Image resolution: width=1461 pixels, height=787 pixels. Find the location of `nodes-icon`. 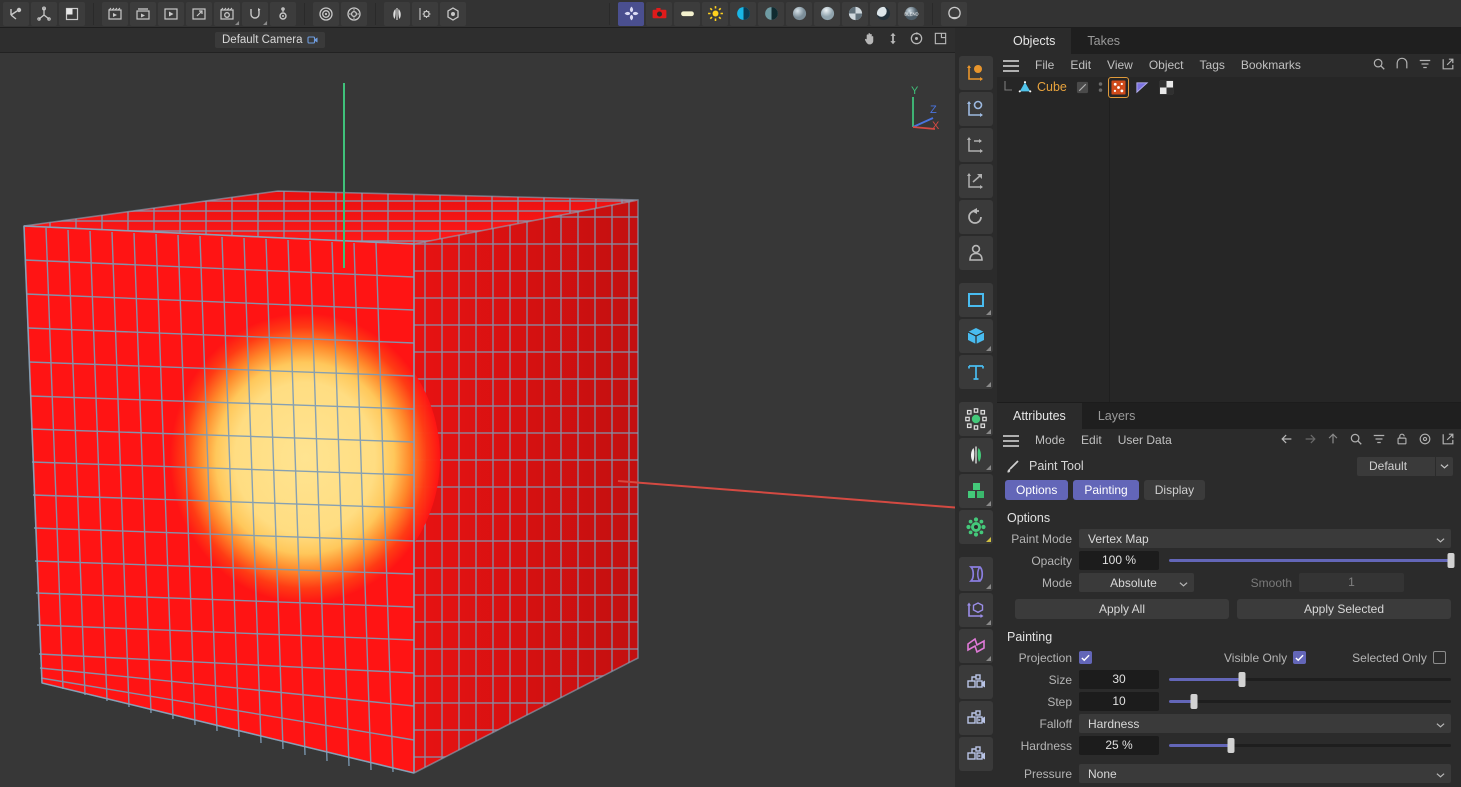

nodes-icon is located at coordinates (631, 13).